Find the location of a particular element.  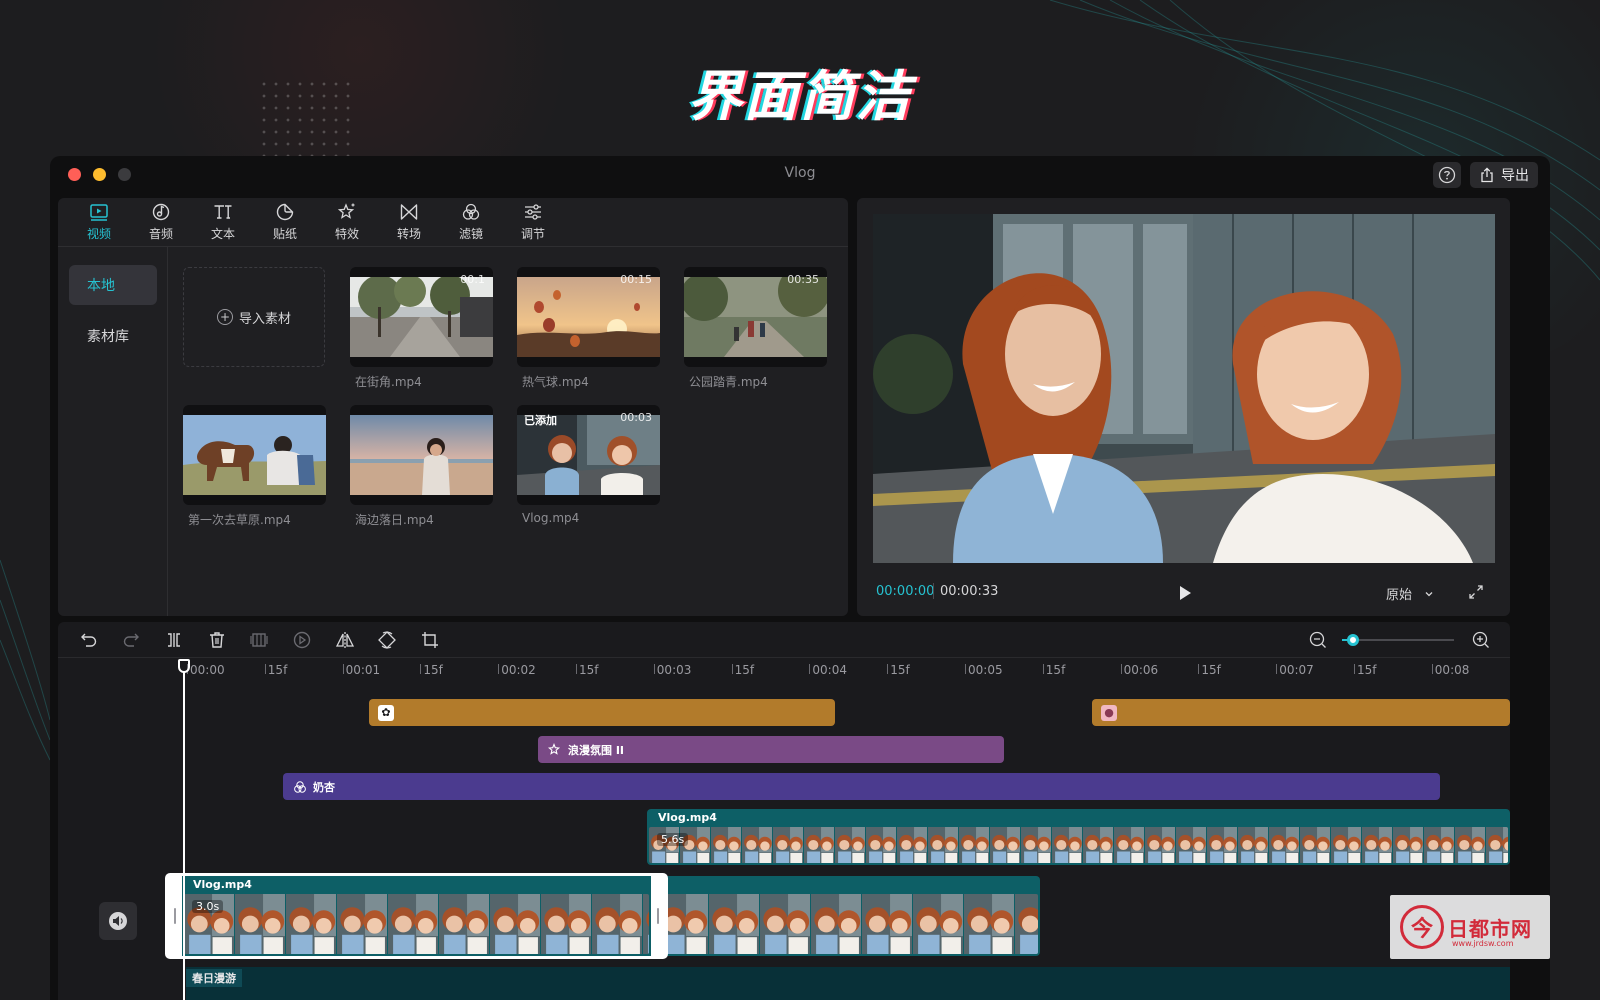

tab-transition: 转场 is located at coordinates (409, 222).